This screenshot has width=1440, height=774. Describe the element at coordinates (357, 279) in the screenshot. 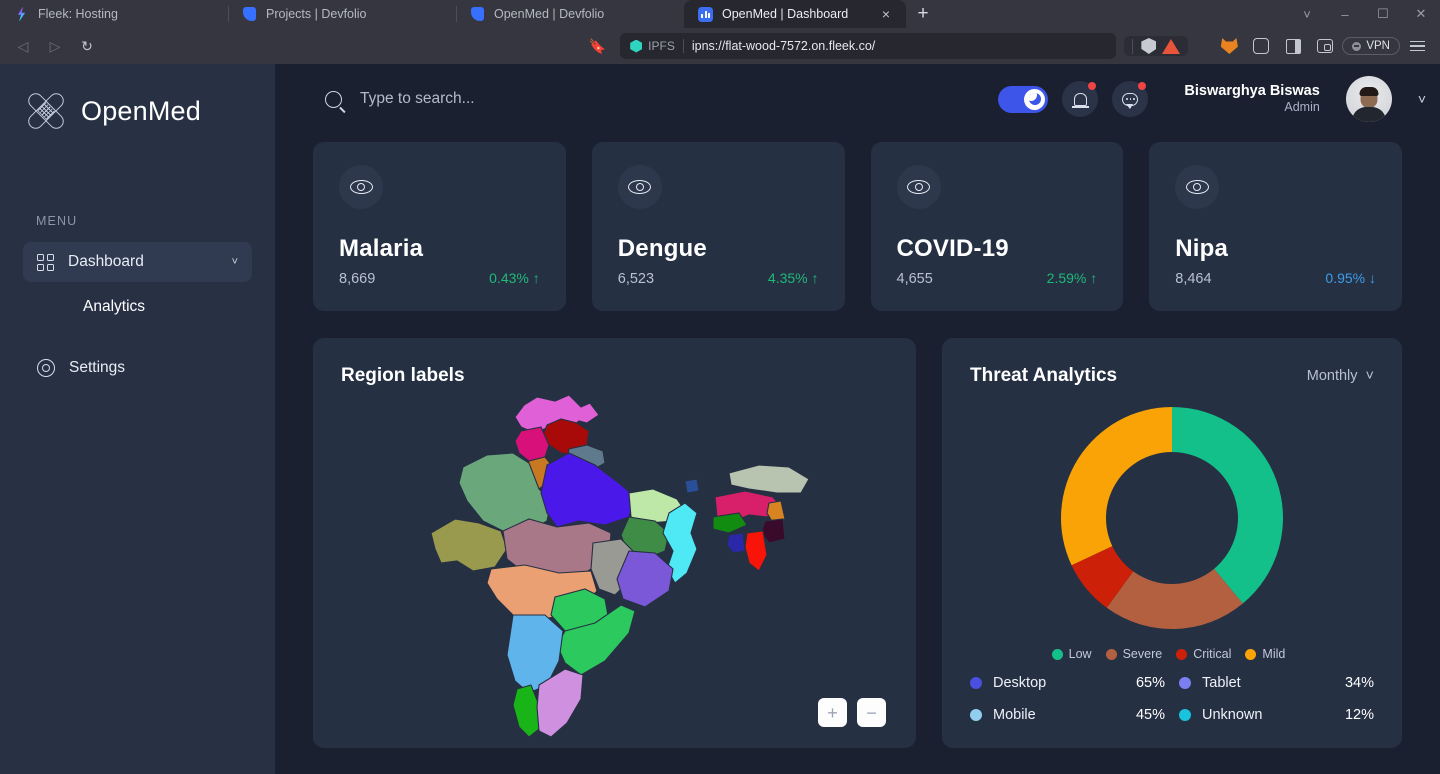

I see `stat-value: 8,669` at that location.